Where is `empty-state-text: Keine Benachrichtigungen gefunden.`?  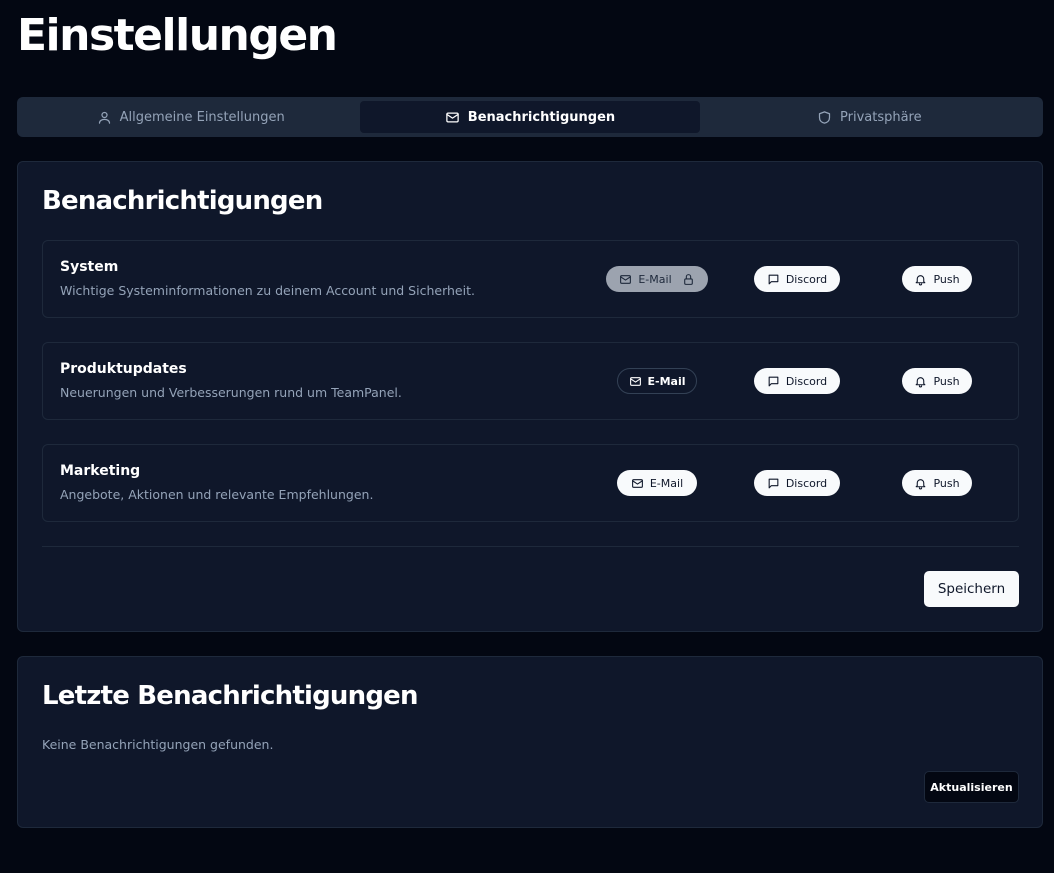 empty-state-text: Keine Benachrichtigungen gefunden. is located at coordinates (158, 744).